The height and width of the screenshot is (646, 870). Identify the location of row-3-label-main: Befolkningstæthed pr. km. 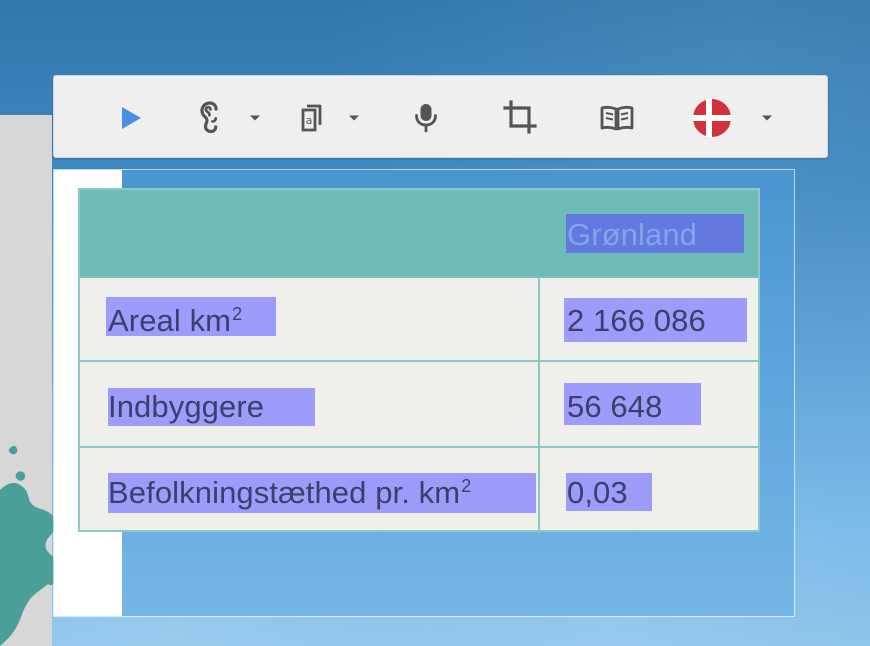
(284, 492).